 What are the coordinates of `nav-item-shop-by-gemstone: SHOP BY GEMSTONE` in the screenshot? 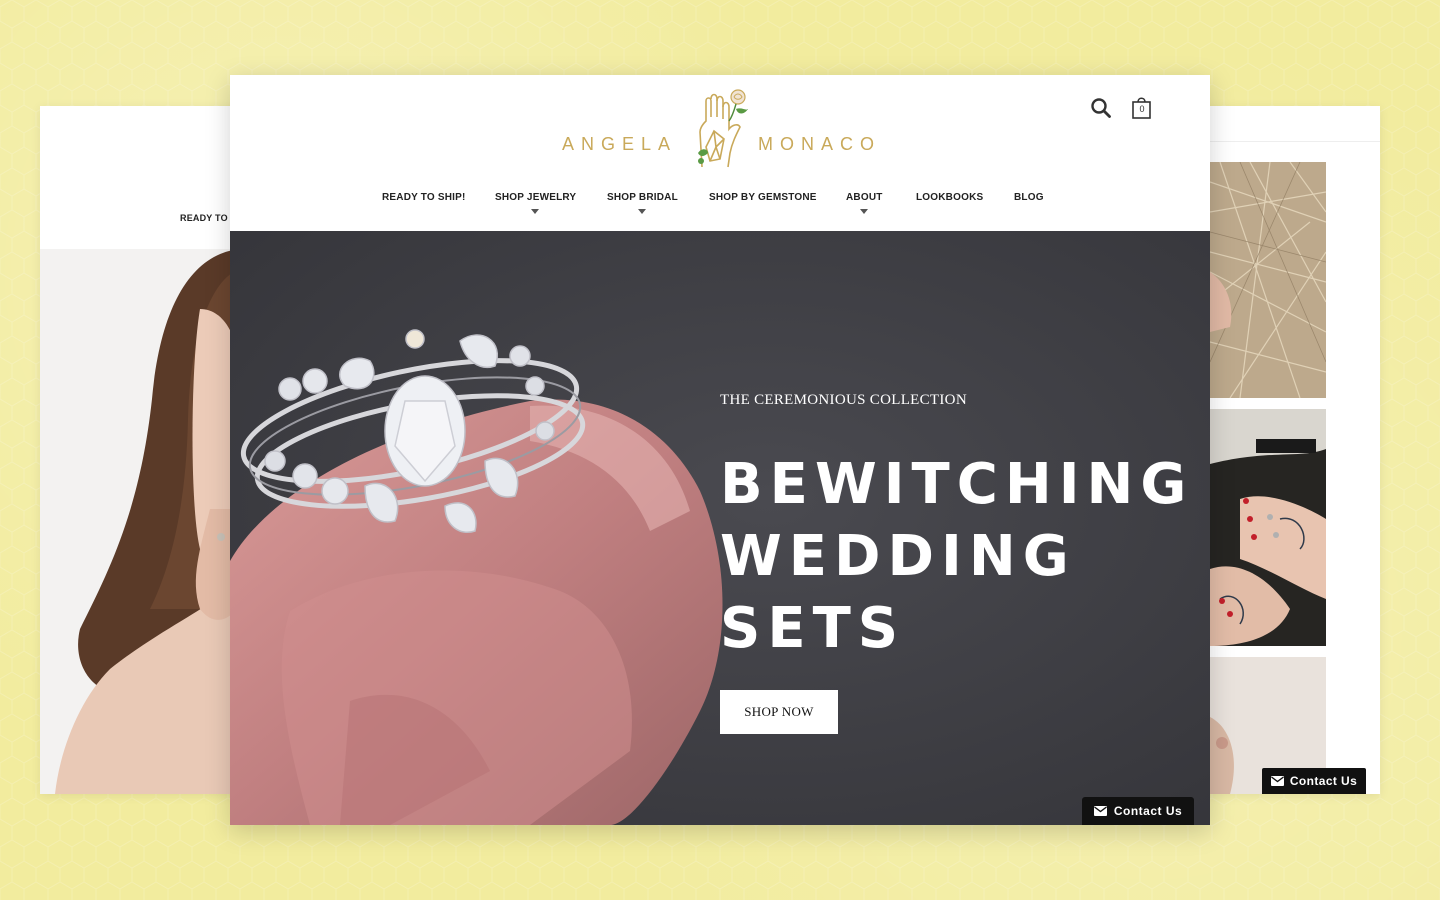 It's located at (763, 197).